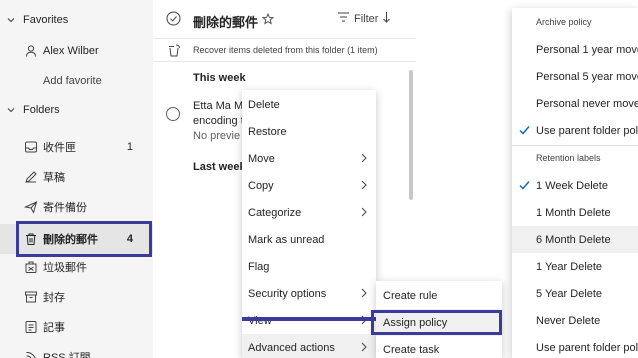 The height and width of the screenshot is (358, 638). I want to click on star-icon, so click(268, 20).